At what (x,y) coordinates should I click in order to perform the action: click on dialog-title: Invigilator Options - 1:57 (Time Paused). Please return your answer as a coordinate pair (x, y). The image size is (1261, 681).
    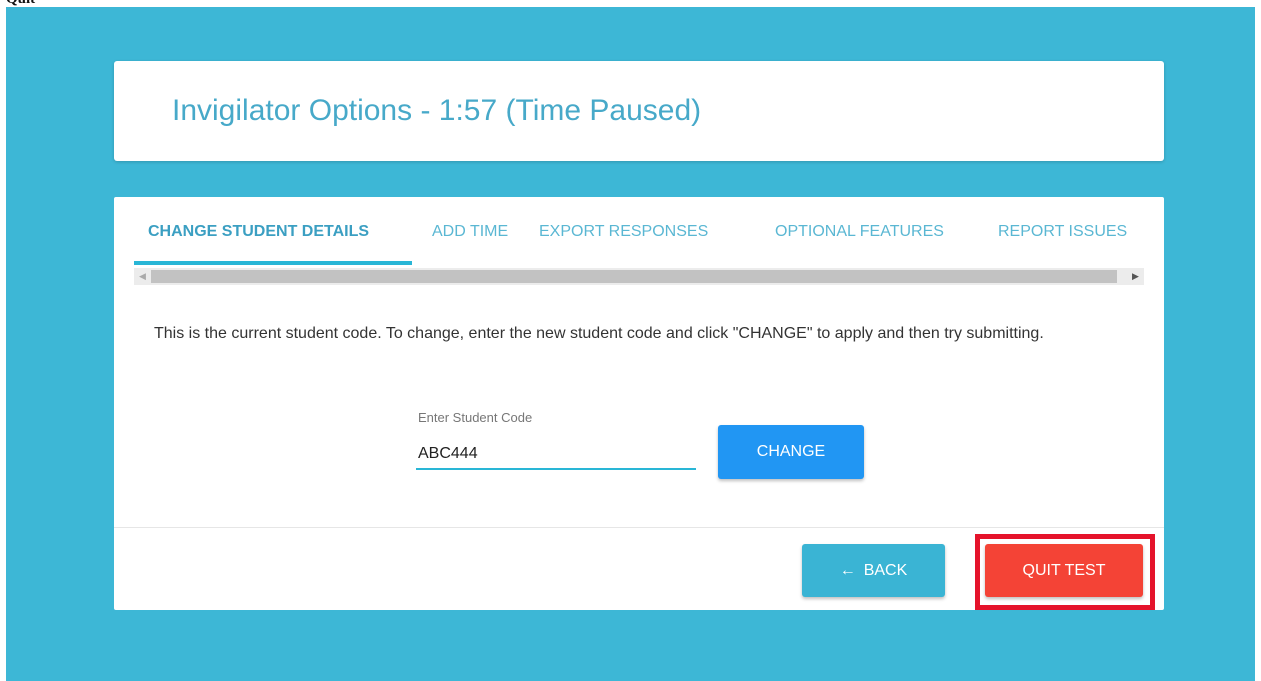
    Looking at the image, I should click on (437, 110).